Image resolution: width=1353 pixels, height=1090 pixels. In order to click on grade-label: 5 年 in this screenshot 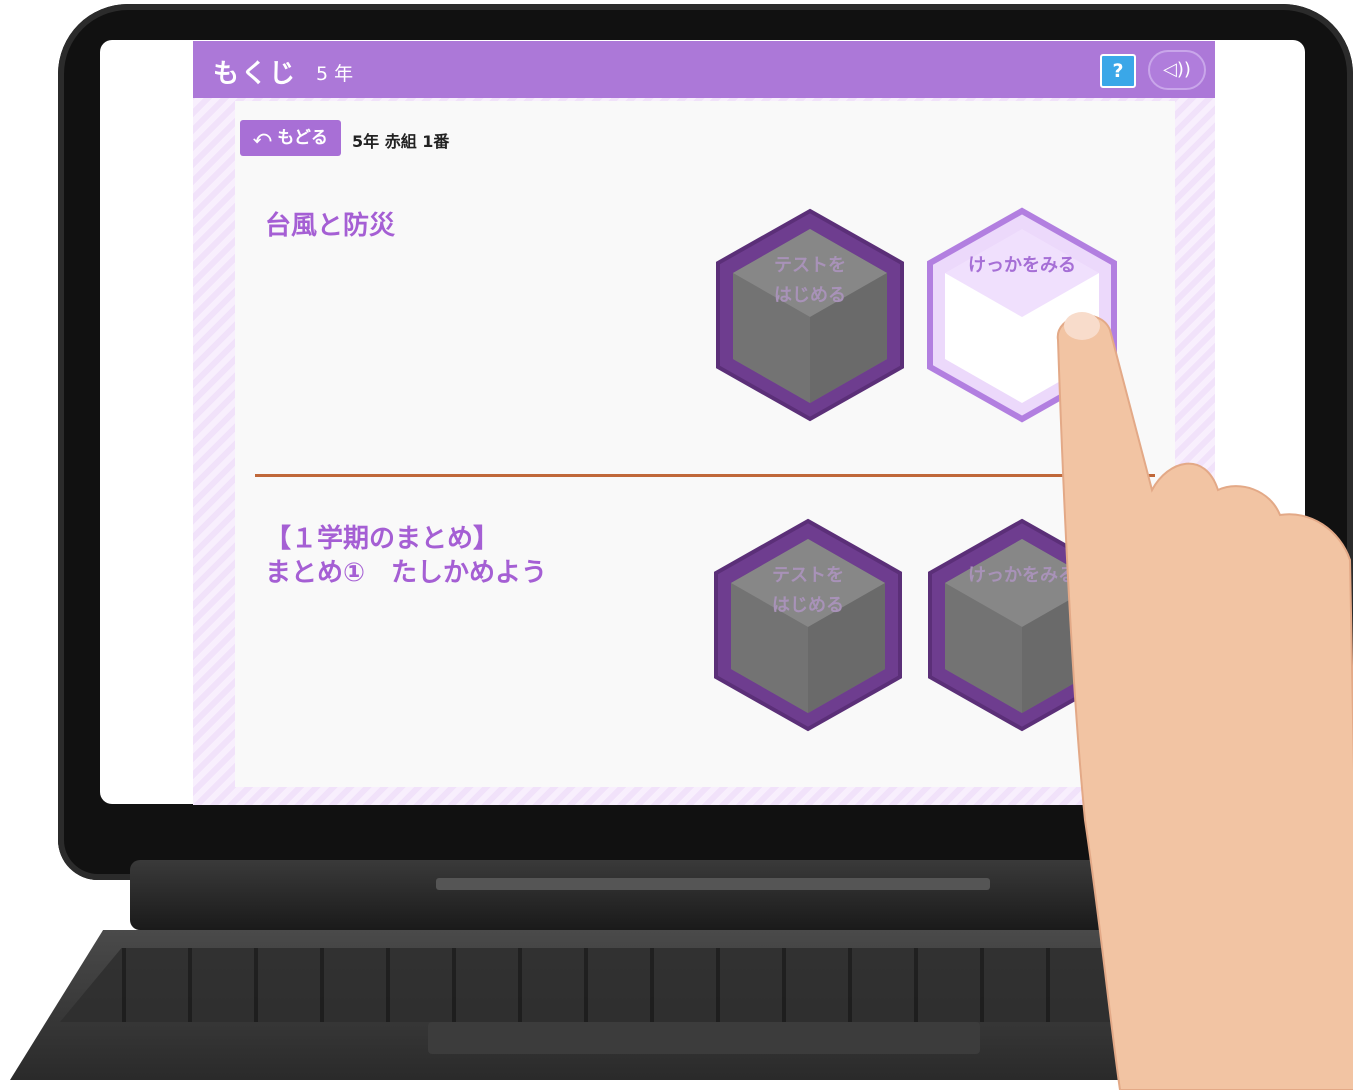, I will do `click(335, 74)`.